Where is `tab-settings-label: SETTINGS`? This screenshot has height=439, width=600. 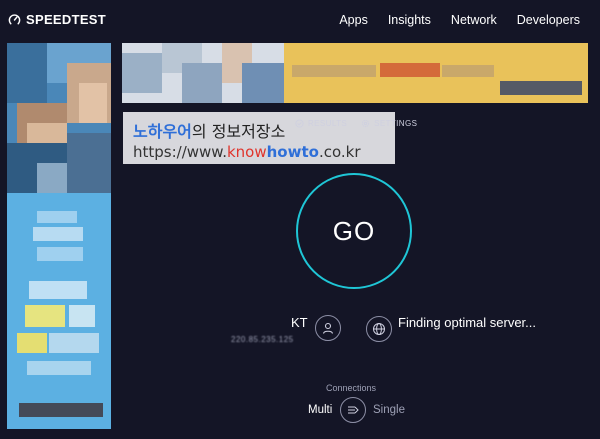
tab-settings-label: SETTINGS is located at coordinates (396, 123).